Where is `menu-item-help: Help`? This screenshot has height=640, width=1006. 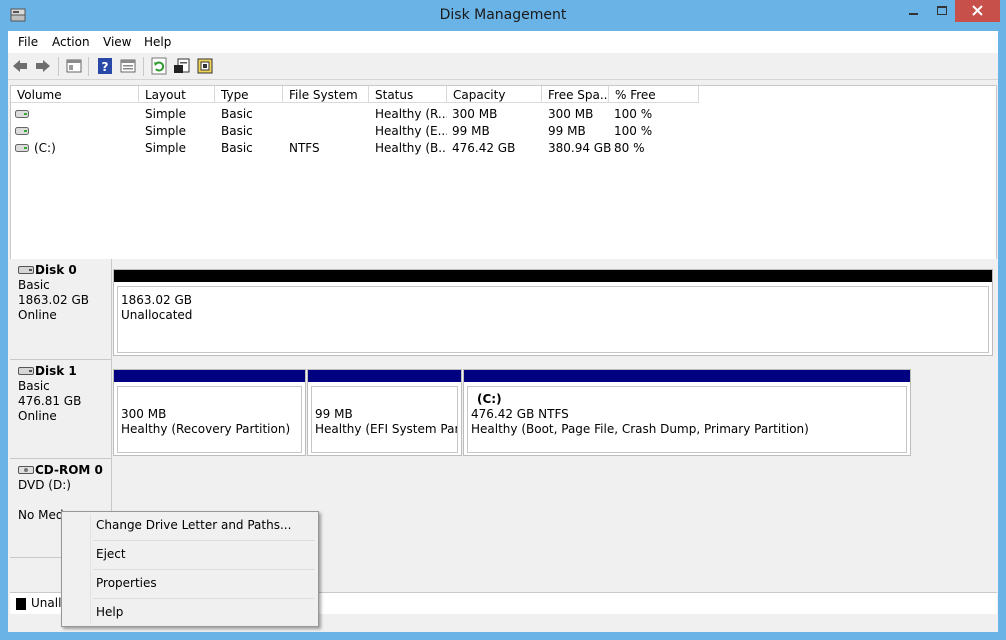 menu-item-help: Help is located at coordinates (190, 613).